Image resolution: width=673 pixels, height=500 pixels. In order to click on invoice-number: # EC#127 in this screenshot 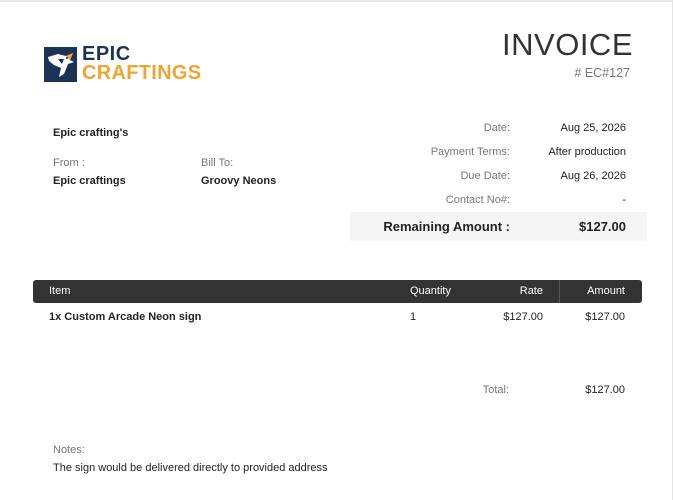, I will do `click(602, 73)`.